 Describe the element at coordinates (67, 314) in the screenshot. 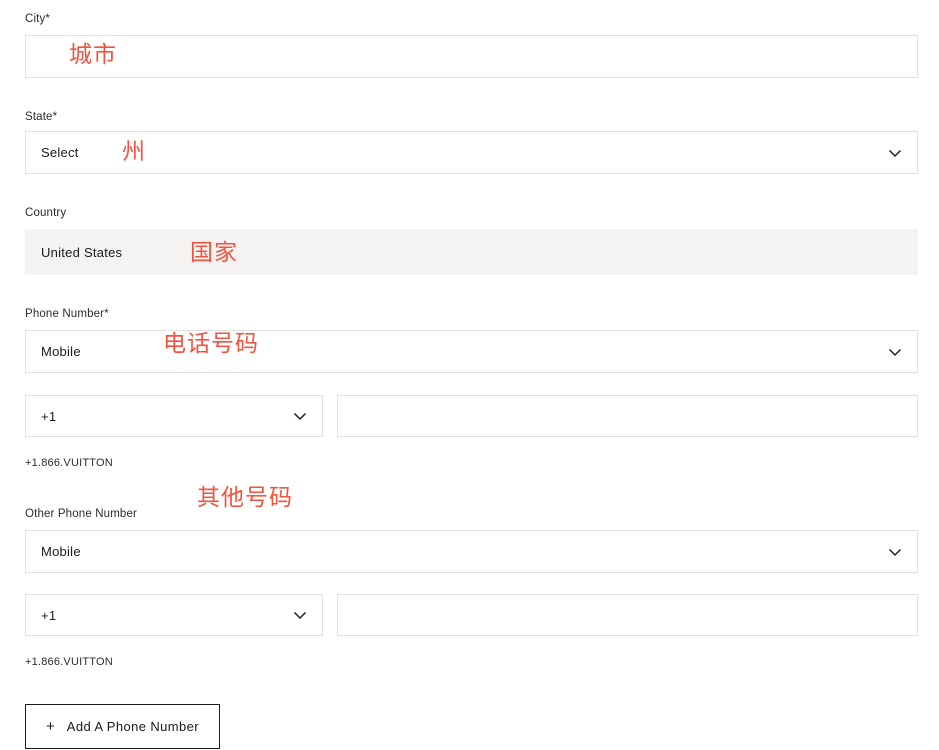

I see `phone-number-label: Phone Number*` at that location.